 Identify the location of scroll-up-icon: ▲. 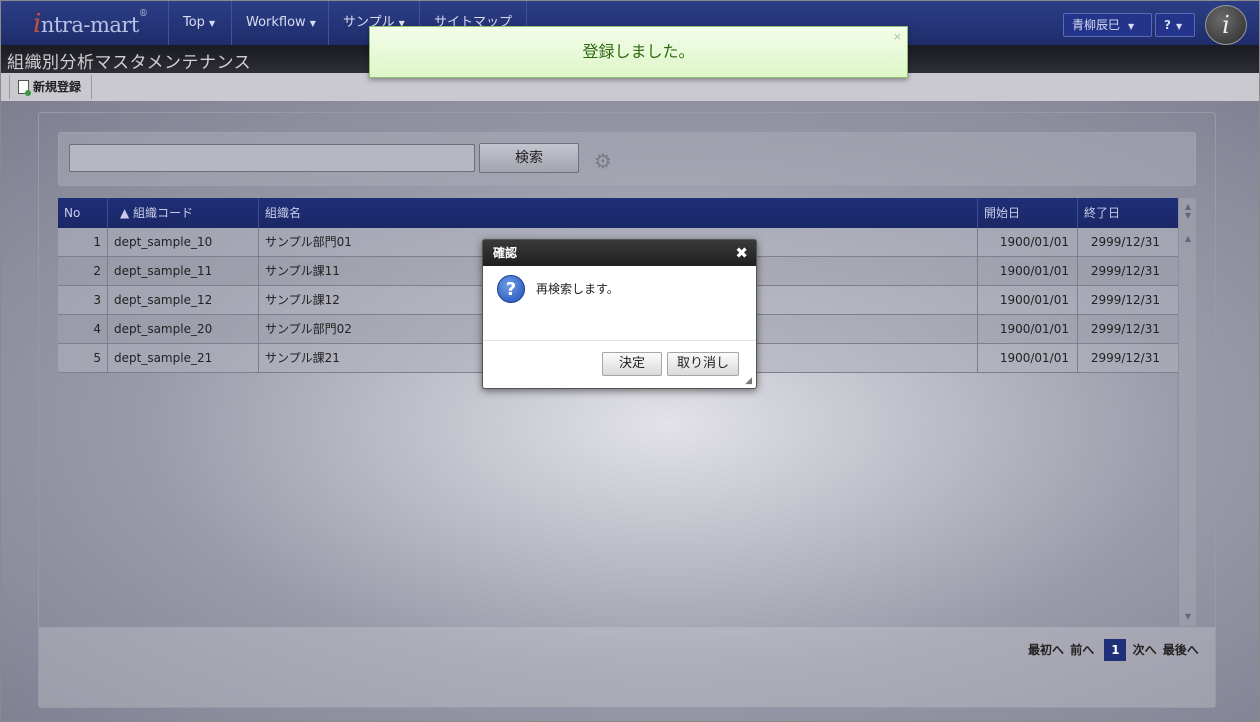
(1188, 238).